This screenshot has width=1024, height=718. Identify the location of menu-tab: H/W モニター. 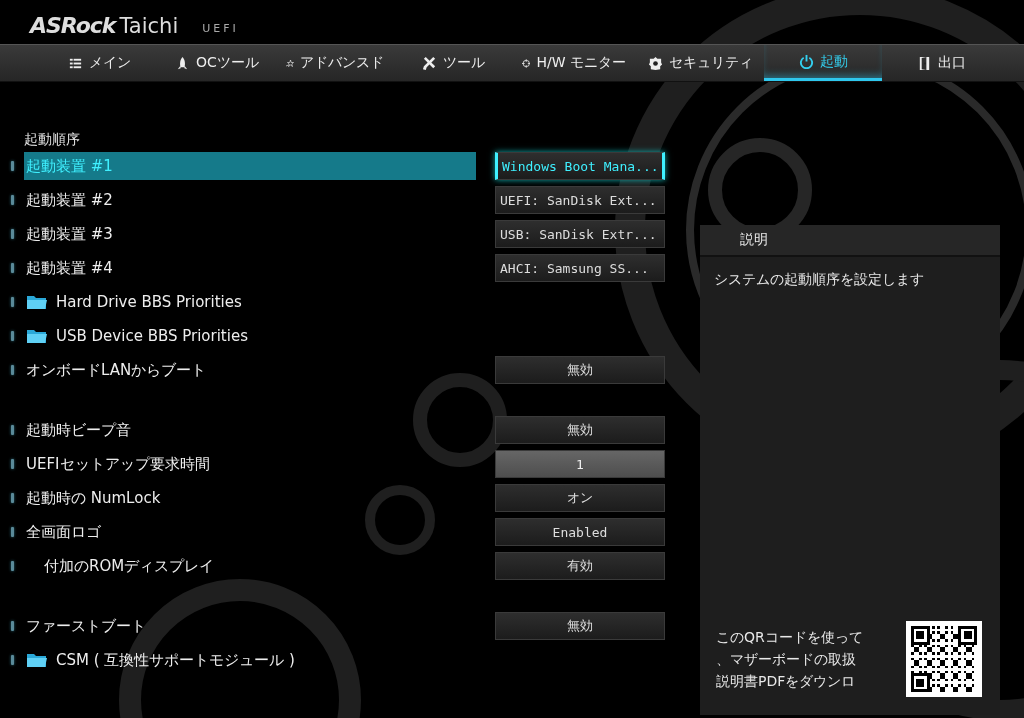
(574, 63).